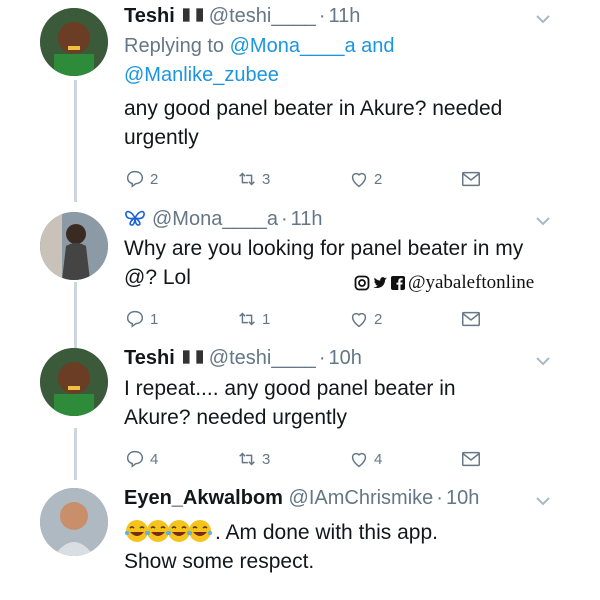 This screenshot has width=600, height=600. Describe the element at coordinates (293, 46) in the screenshot. I see `mention-link: @Mona____a` at that location.